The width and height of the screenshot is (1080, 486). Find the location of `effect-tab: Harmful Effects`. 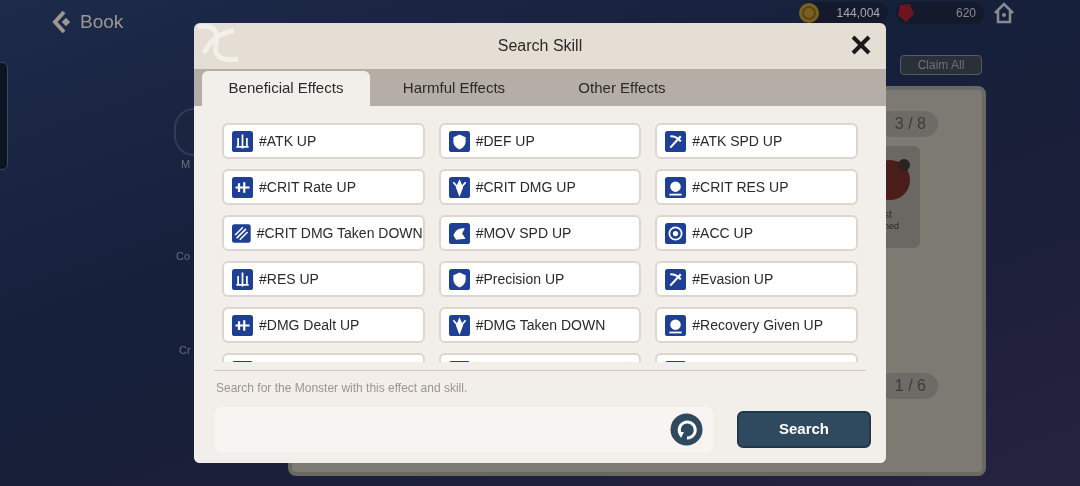

effect-tab: Harmful Effects is located at coordinates (454, 88).